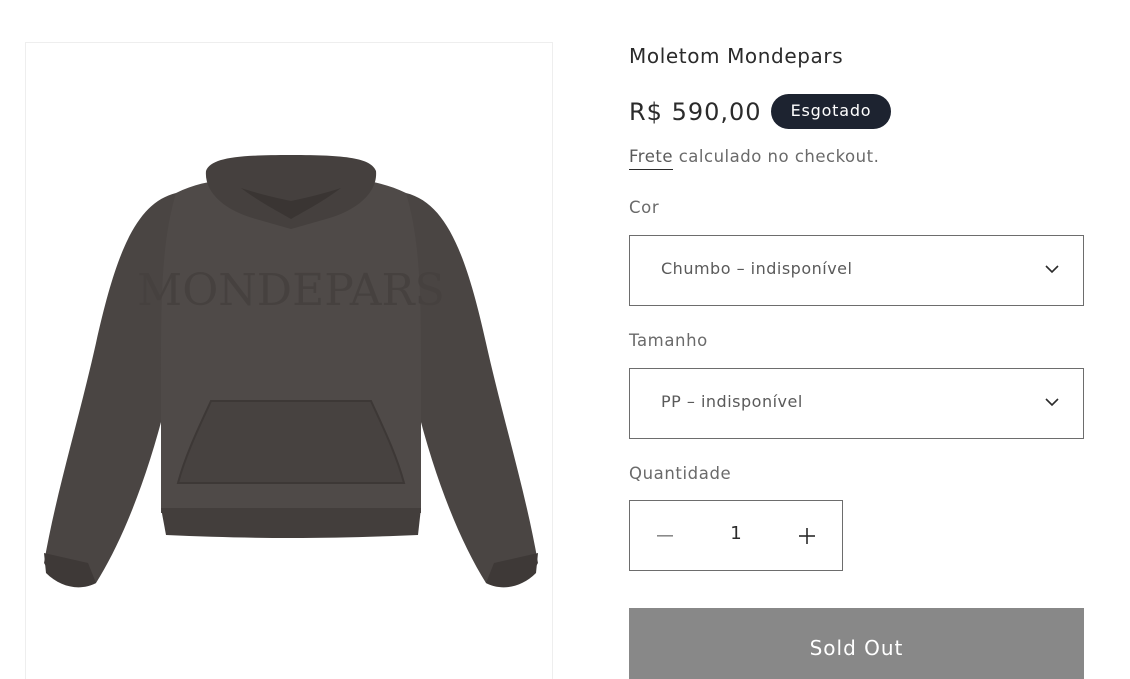 Image resolution: width=1130 pixels, height=679 pixels. Describe the element at coordinates (695, 111) in the screenshot. I see `product-price: R$ 590,00` at that location.